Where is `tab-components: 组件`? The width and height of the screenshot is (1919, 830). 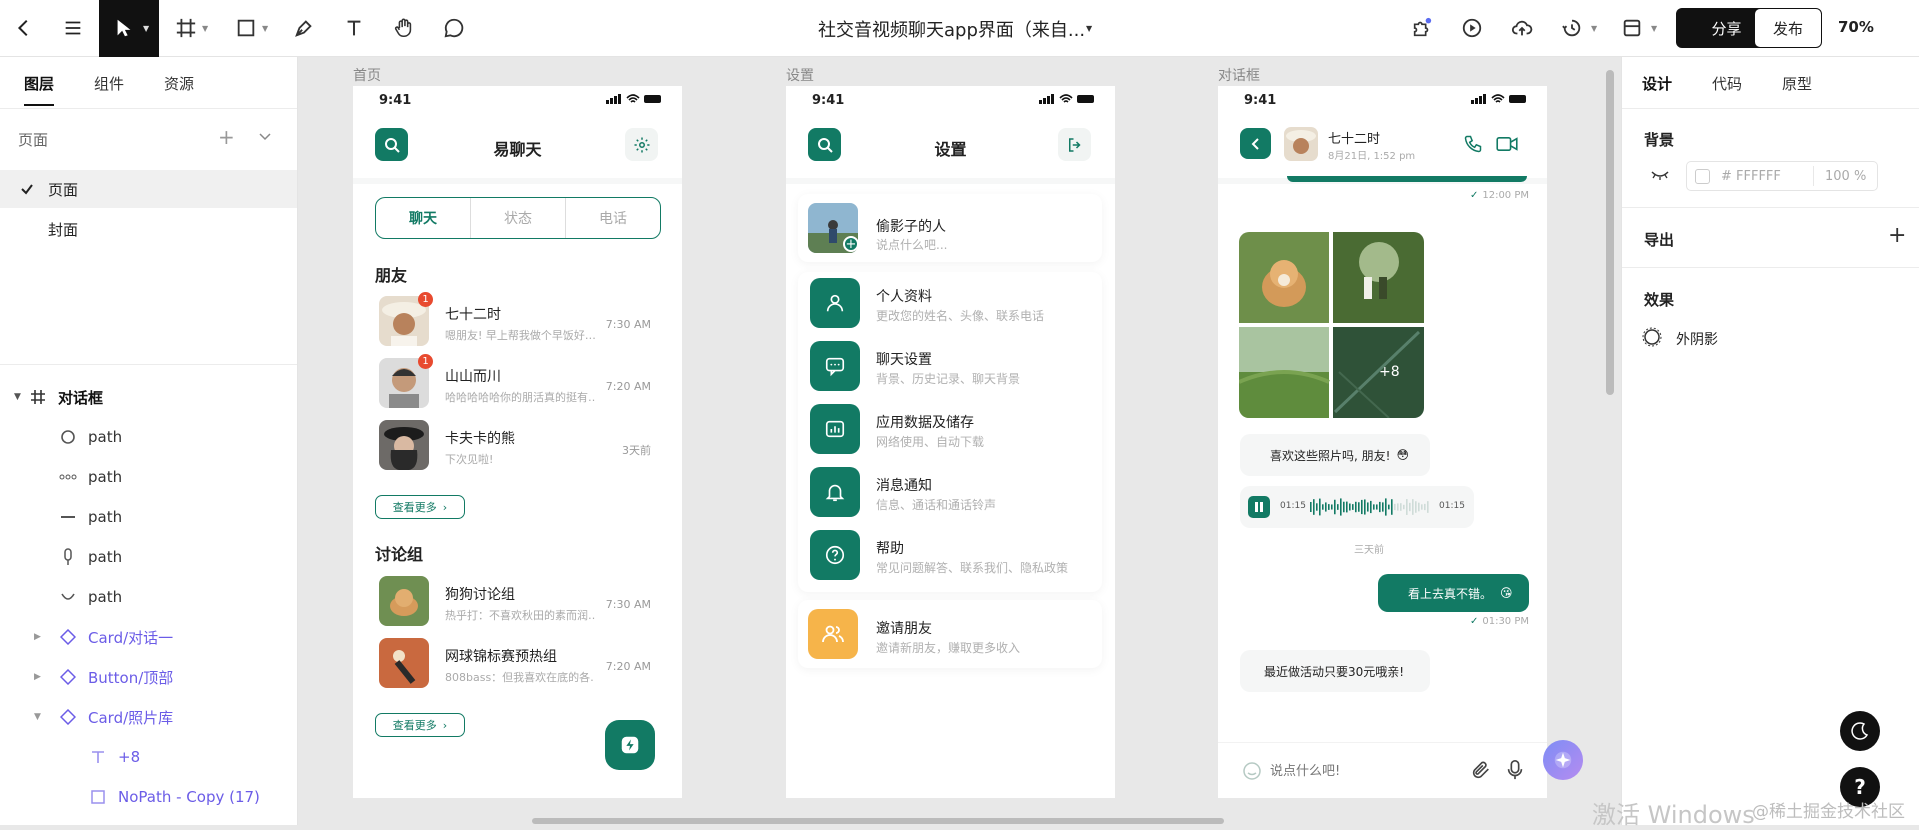
tab-components: 组件 is located at coordinates (109, 83).